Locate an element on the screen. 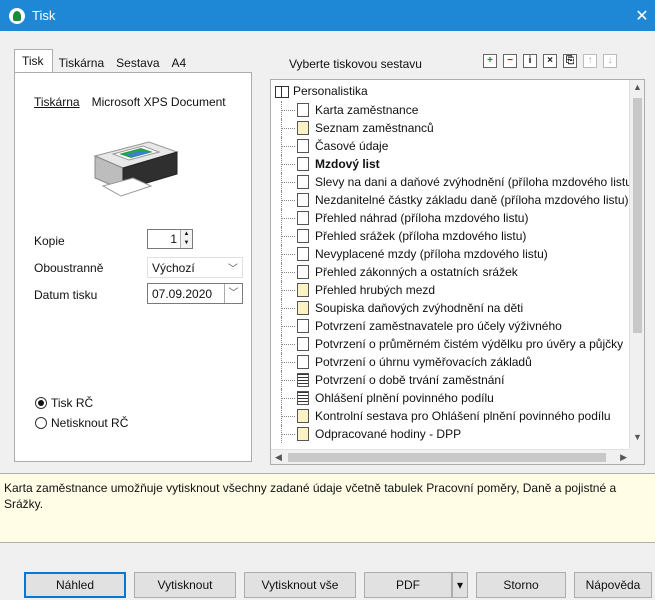 This screenshot has height=600, width=655. tree-item: Mzdový list is located at coordinates (451, 164).